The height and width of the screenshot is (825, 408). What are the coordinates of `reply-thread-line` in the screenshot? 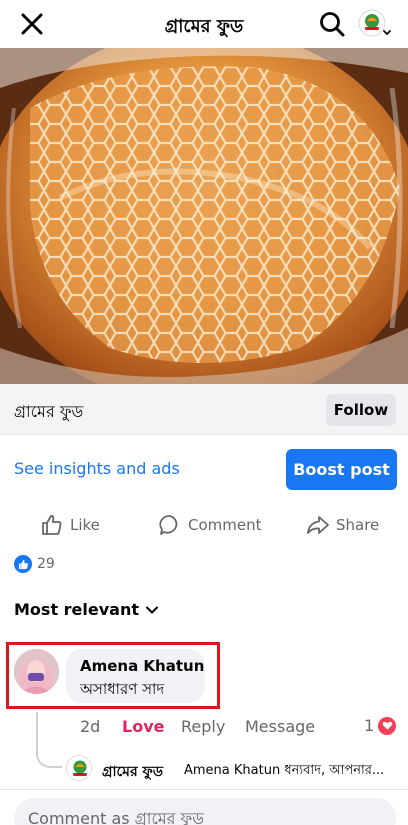 It's located at (49, 740).